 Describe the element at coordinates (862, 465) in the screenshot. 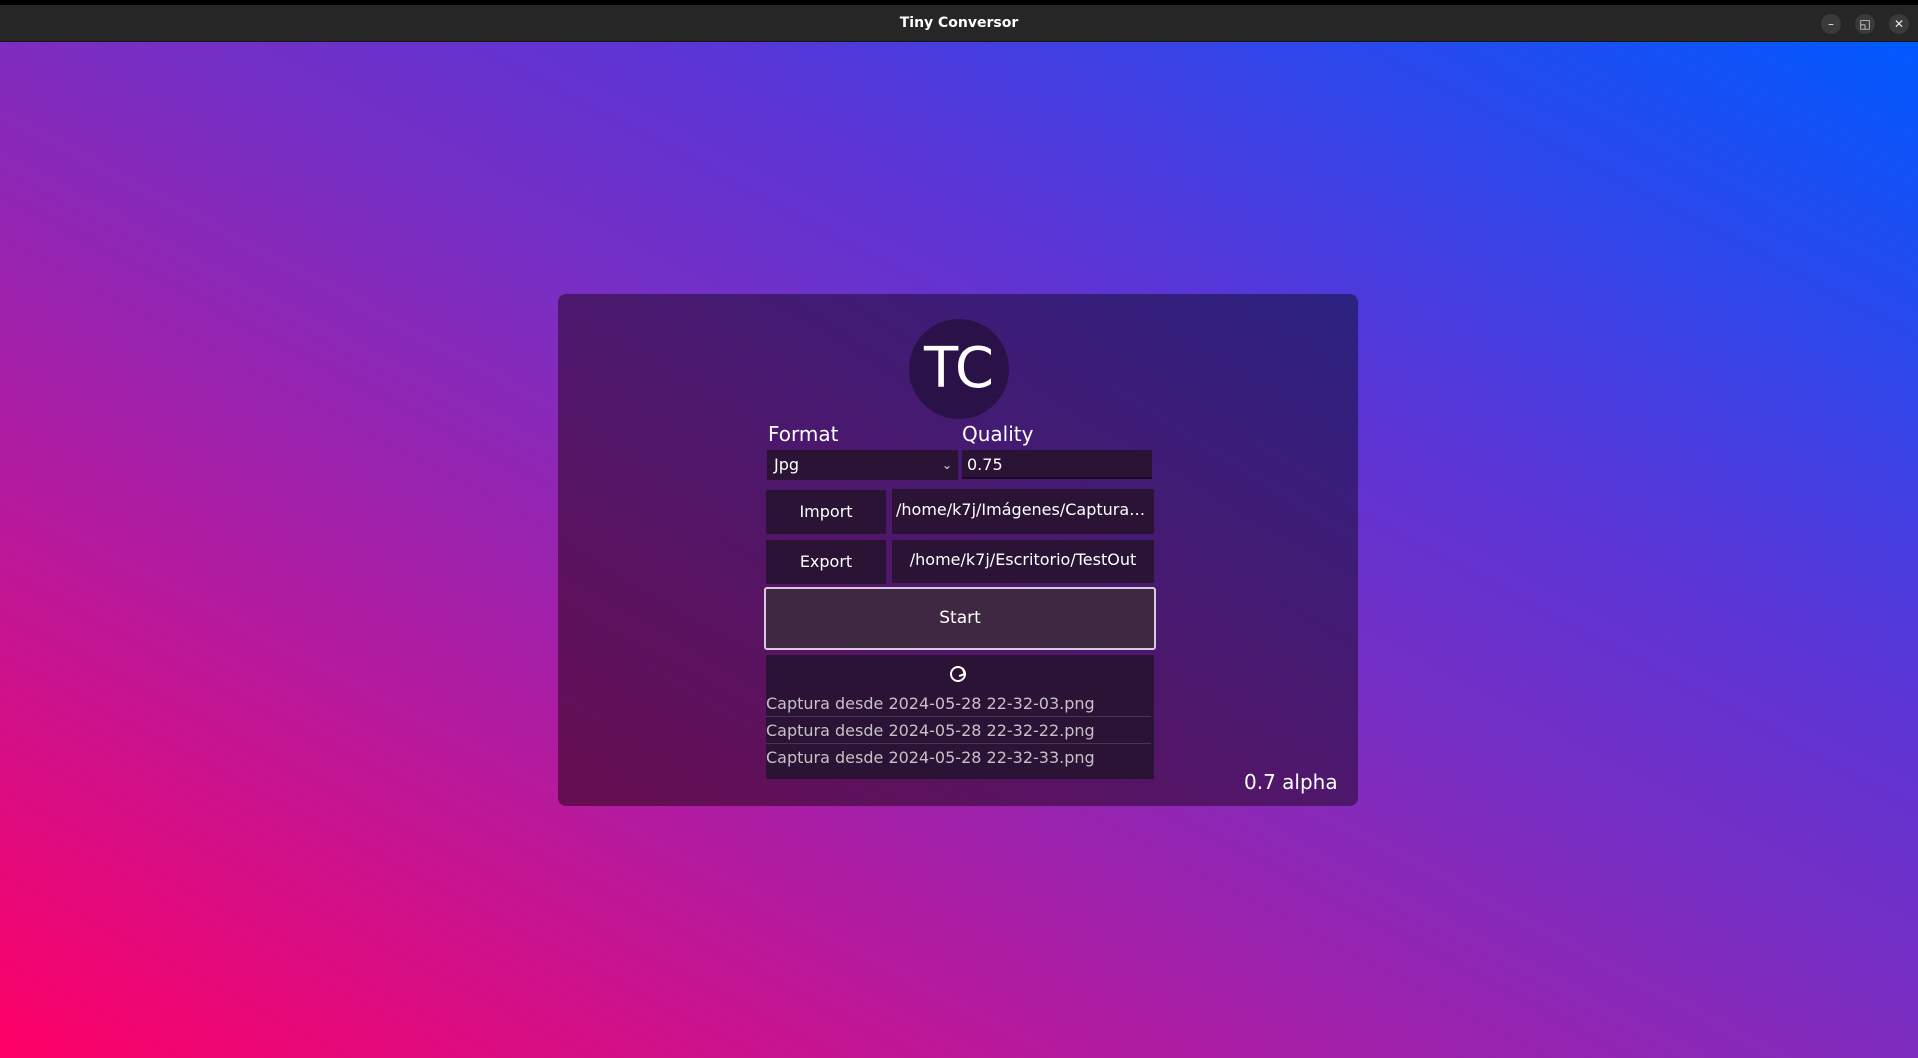

I see `format-select: Jpg ⌄` at that location.